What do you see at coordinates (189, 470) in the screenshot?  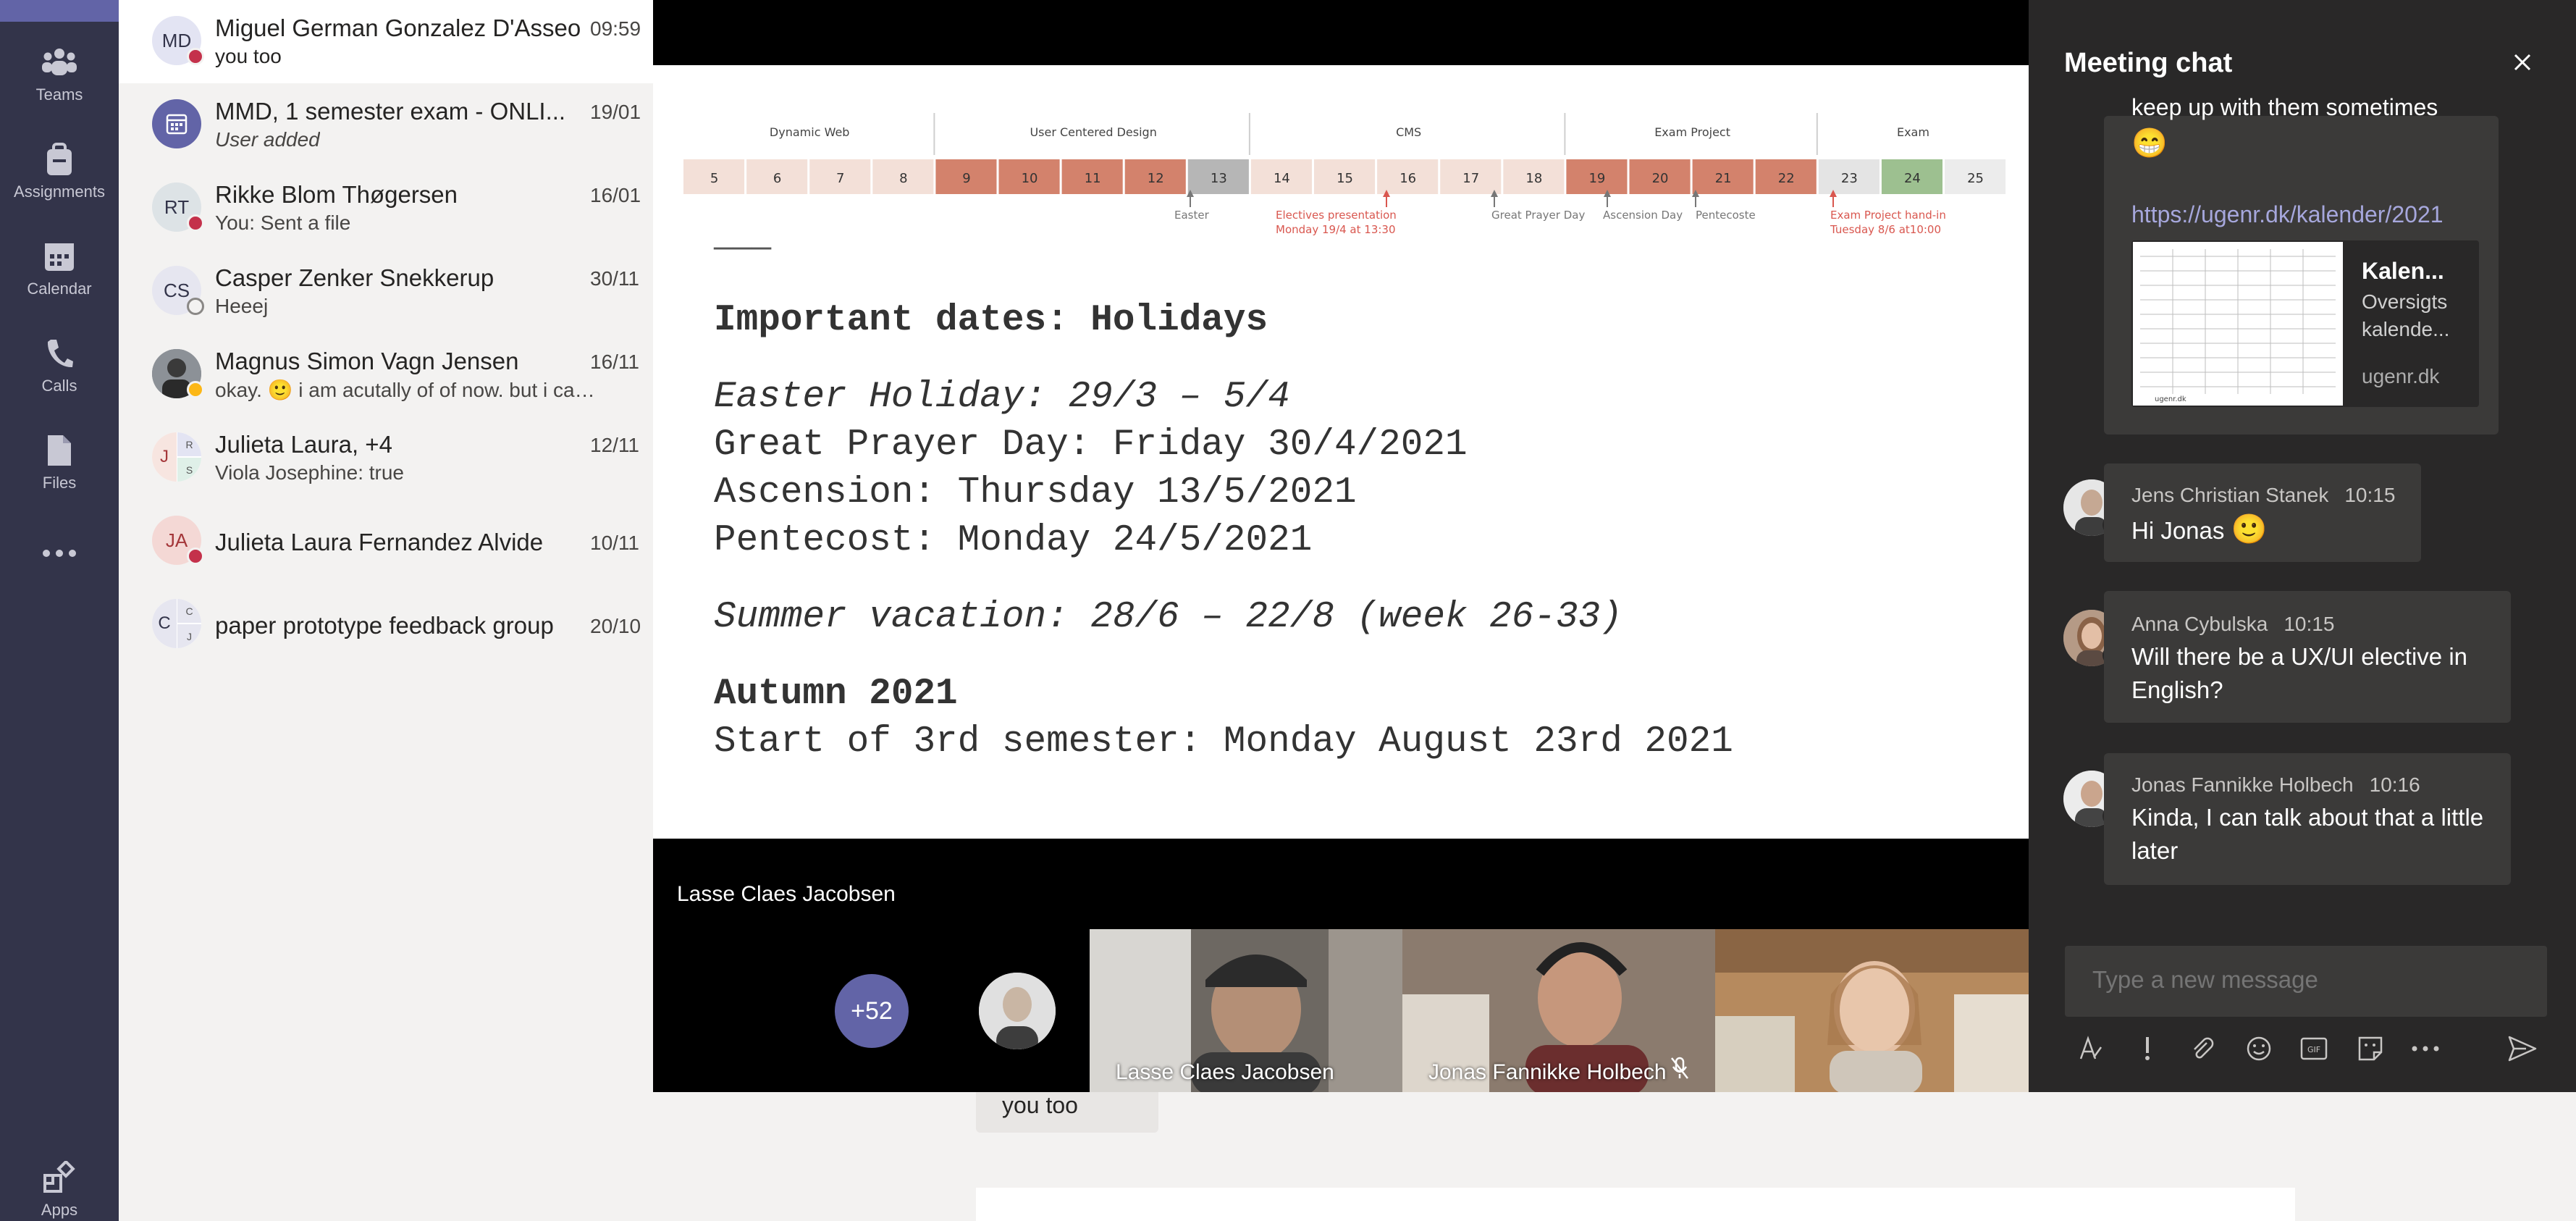 I see `group-avatar-quadrant: S` at bounding box center [189, 470].